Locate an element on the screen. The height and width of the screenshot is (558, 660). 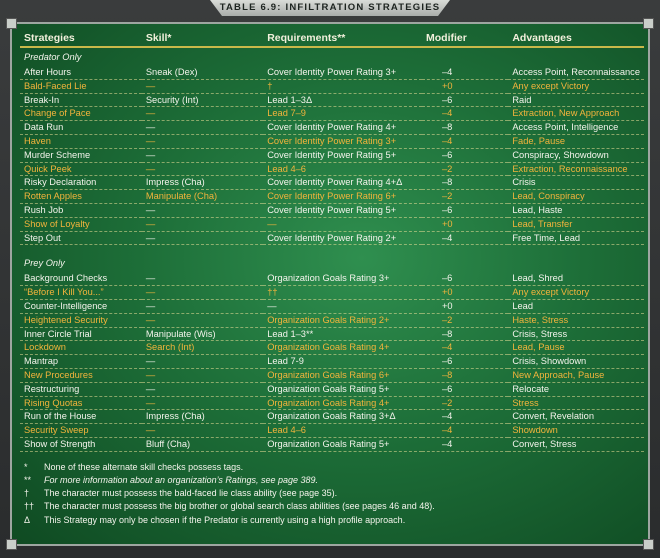
strategy-name: Break-In is located at coordinates (81, 100).